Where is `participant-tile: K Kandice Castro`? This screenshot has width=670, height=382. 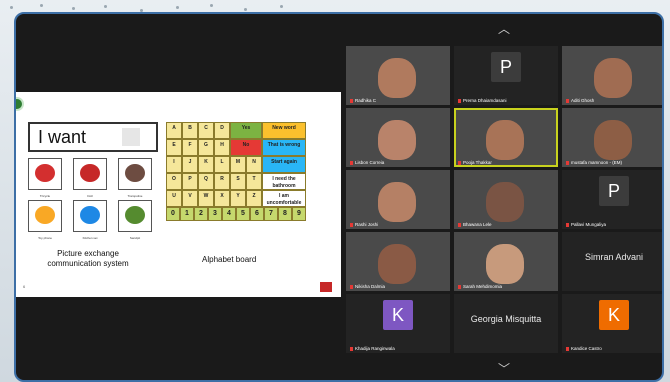 participant-tile: K Kandice Castro is located at coordinates (612, 323).